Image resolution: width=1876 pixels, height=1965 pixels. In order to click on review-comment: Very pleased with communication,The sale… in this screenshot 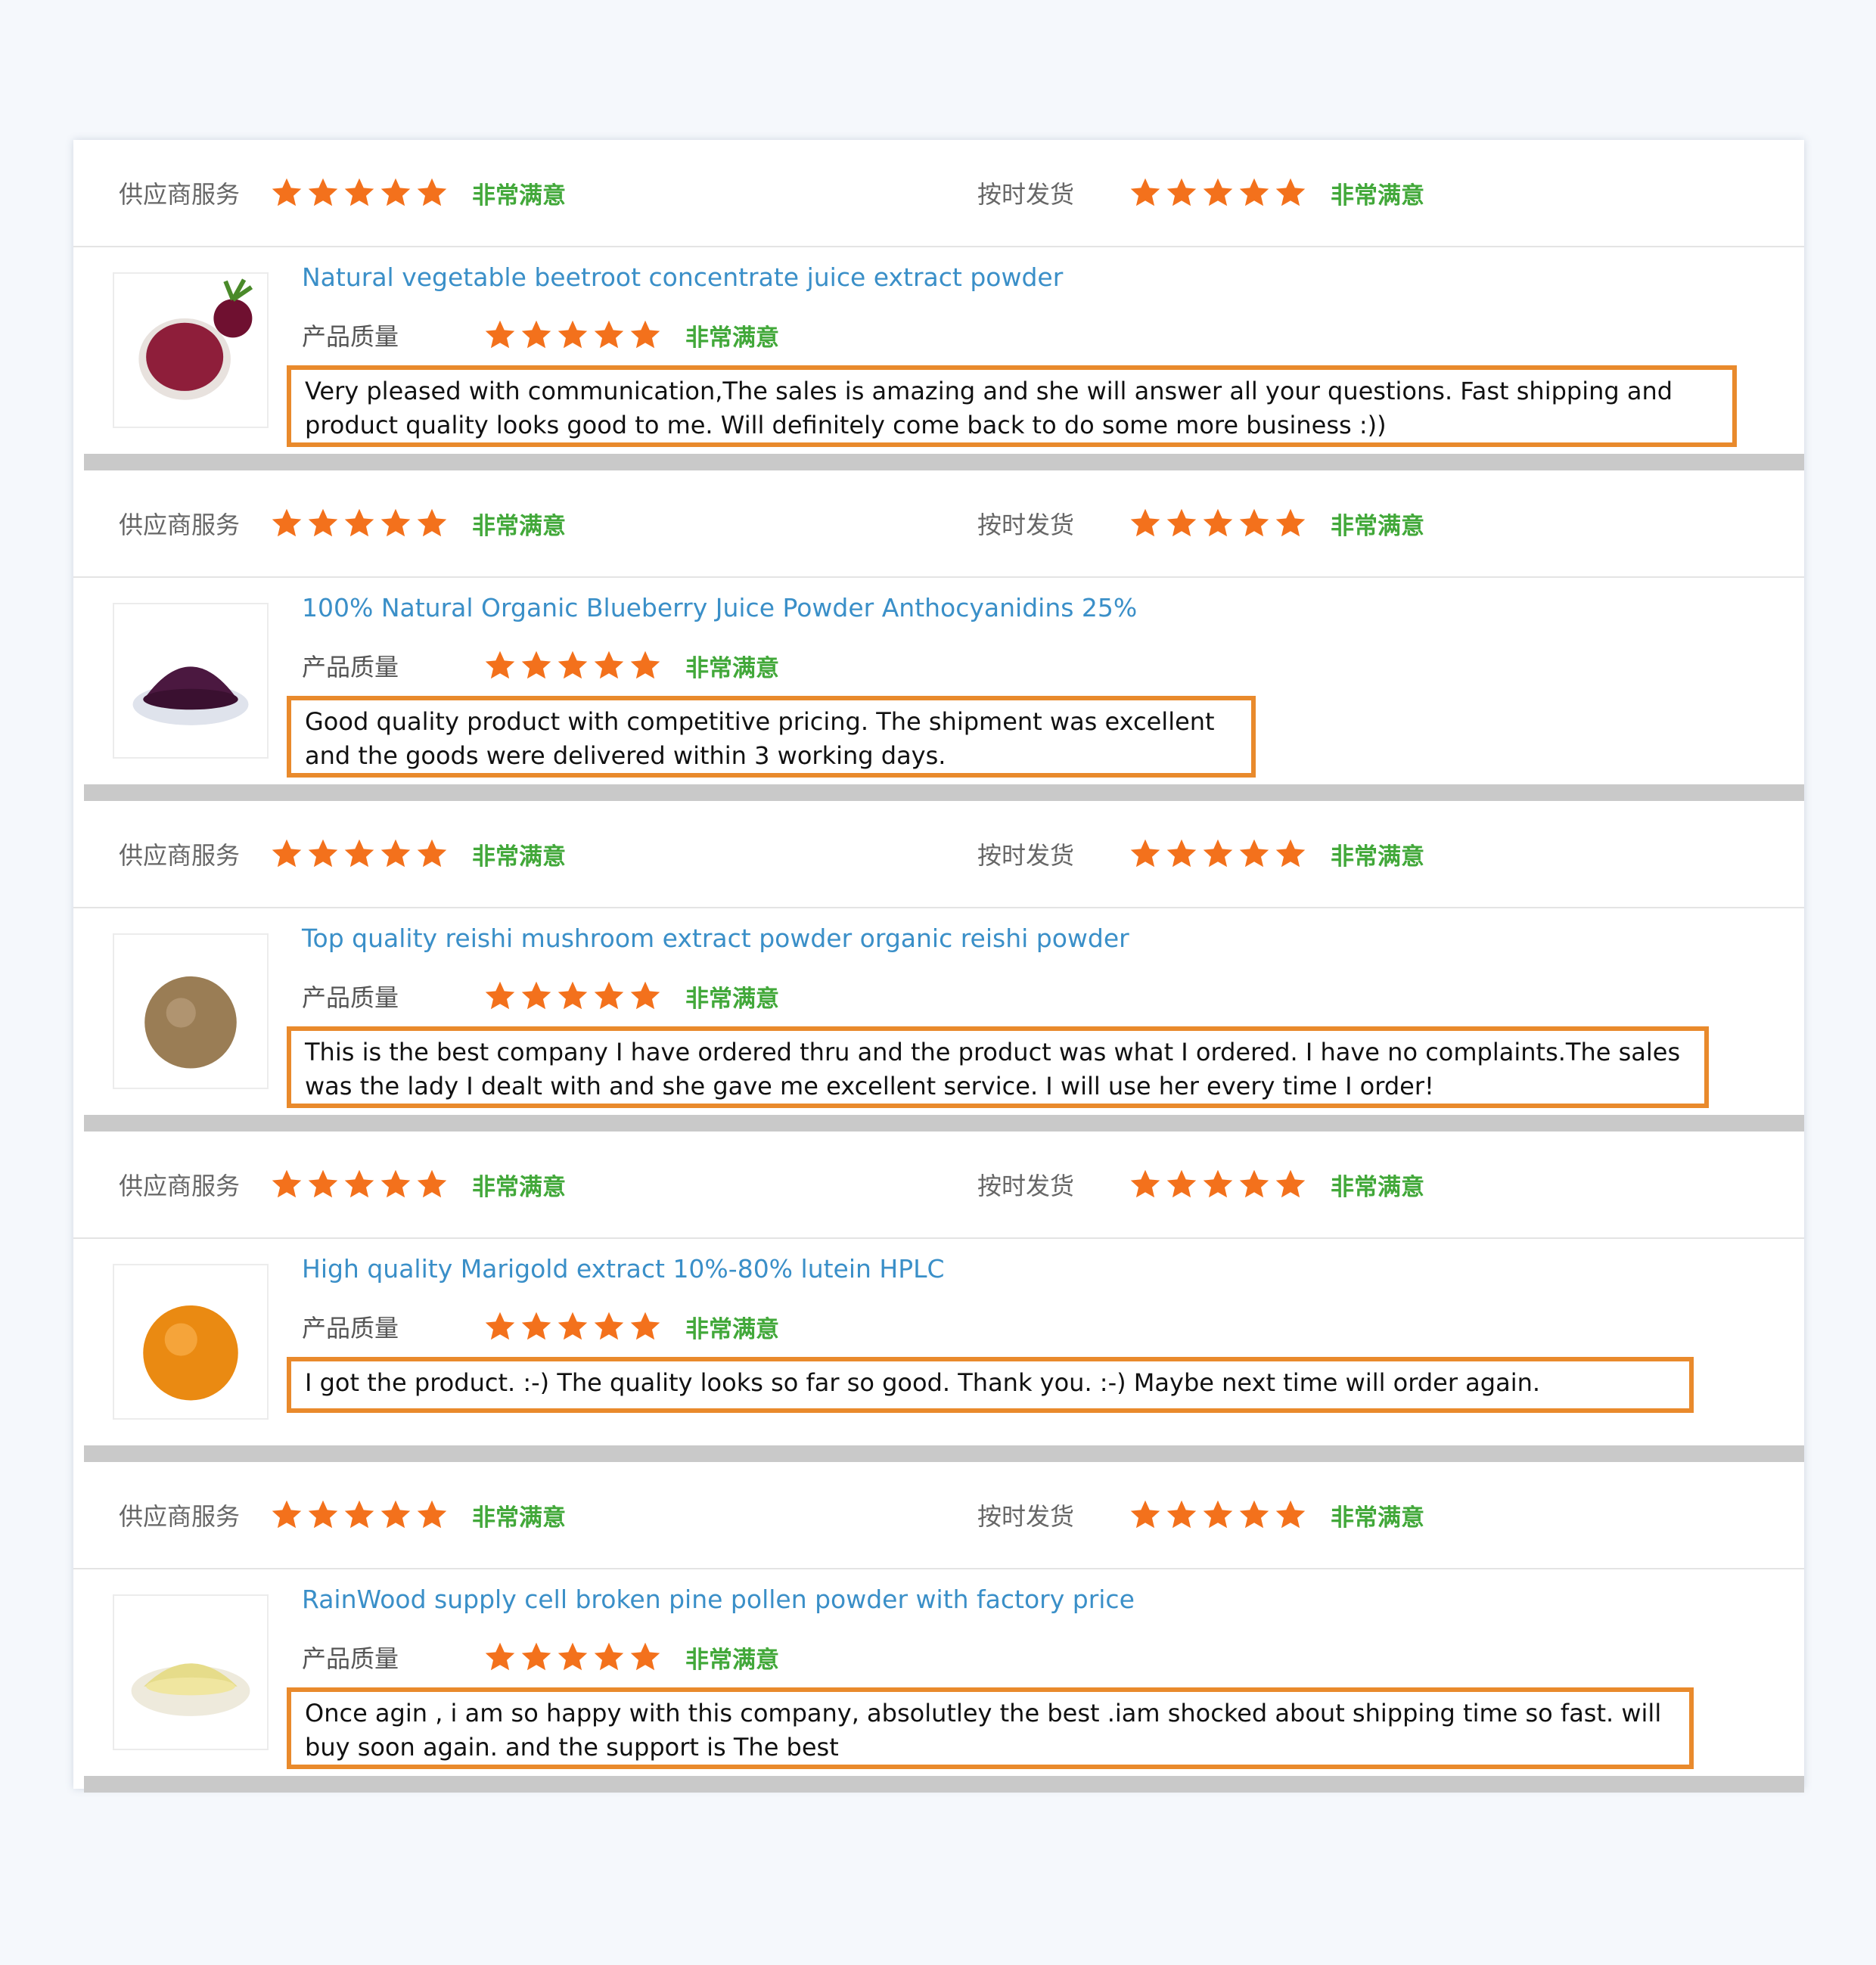, I will do `click(1012, 406)`.